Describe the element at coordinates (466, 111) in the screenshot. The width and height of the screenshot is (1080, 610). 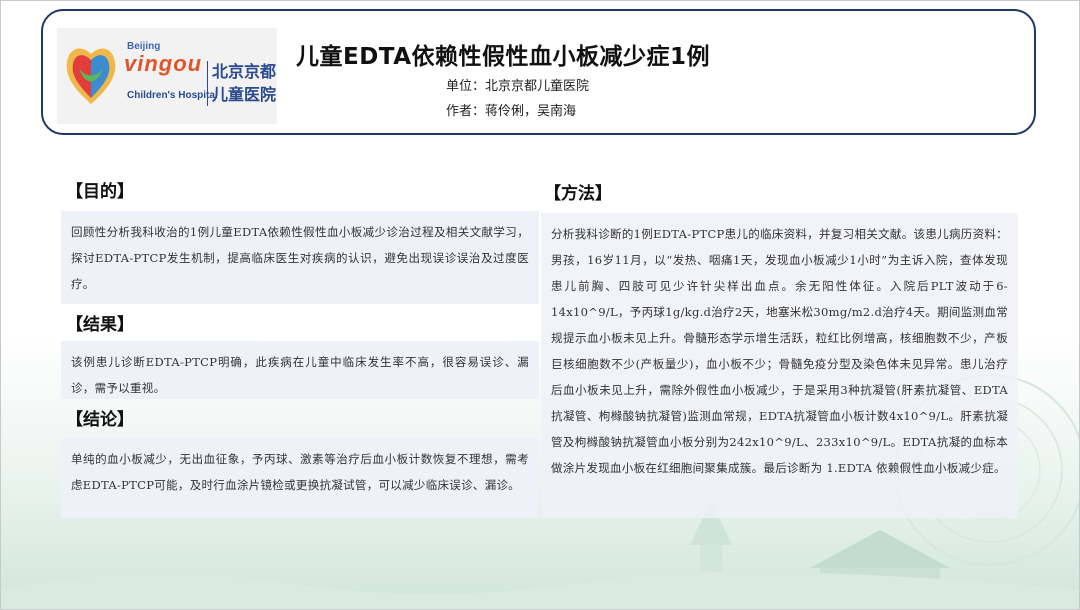
I see `authors-label: 作者：` at that location.